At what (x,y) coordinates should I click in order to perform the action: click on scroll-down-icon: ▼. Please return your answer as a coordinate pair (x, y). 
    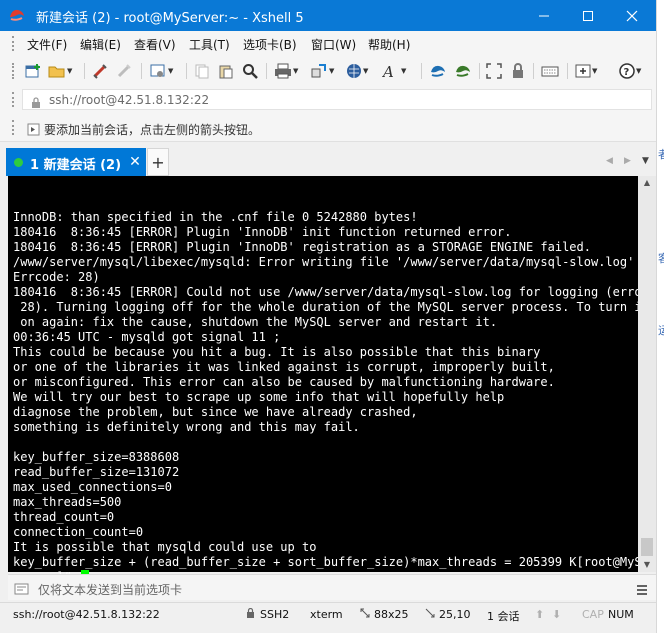
    Looking at the image, I should click on (647, 565).